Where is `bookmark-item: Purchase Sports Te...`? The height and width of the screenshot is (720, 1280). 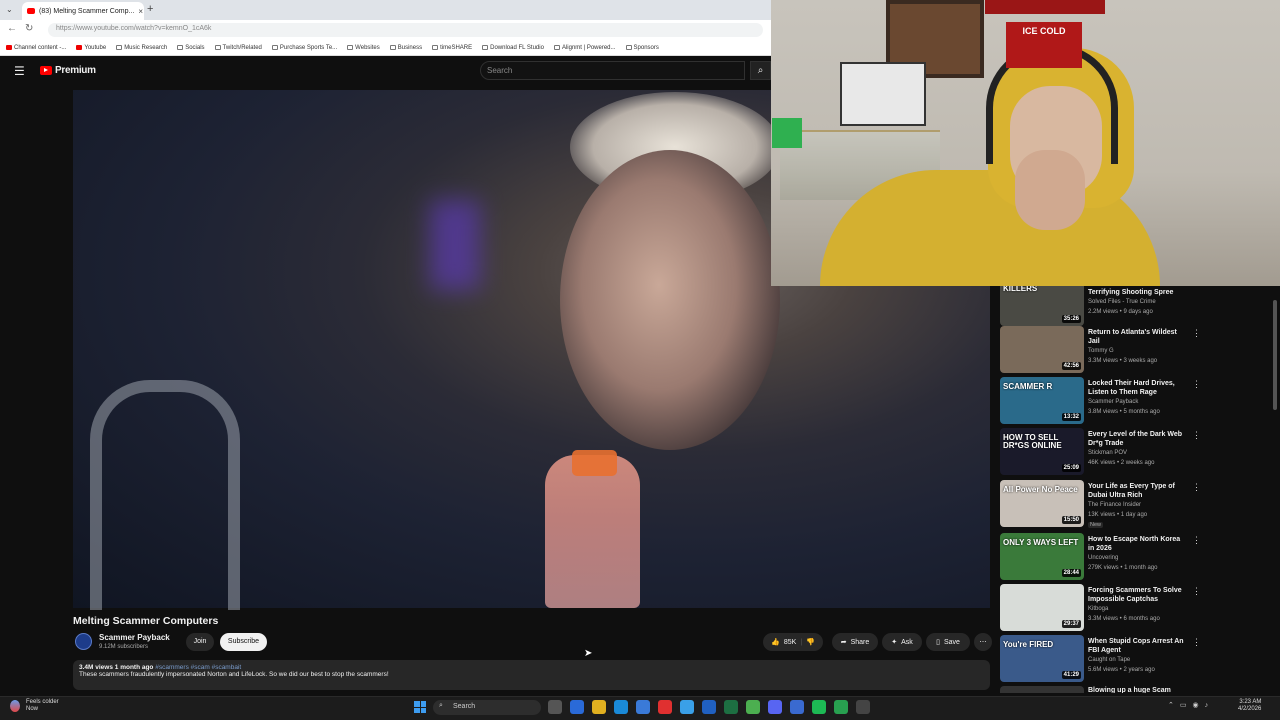
bookmark-item: Purchase Sports Te... is located at coordinates (304, 48).